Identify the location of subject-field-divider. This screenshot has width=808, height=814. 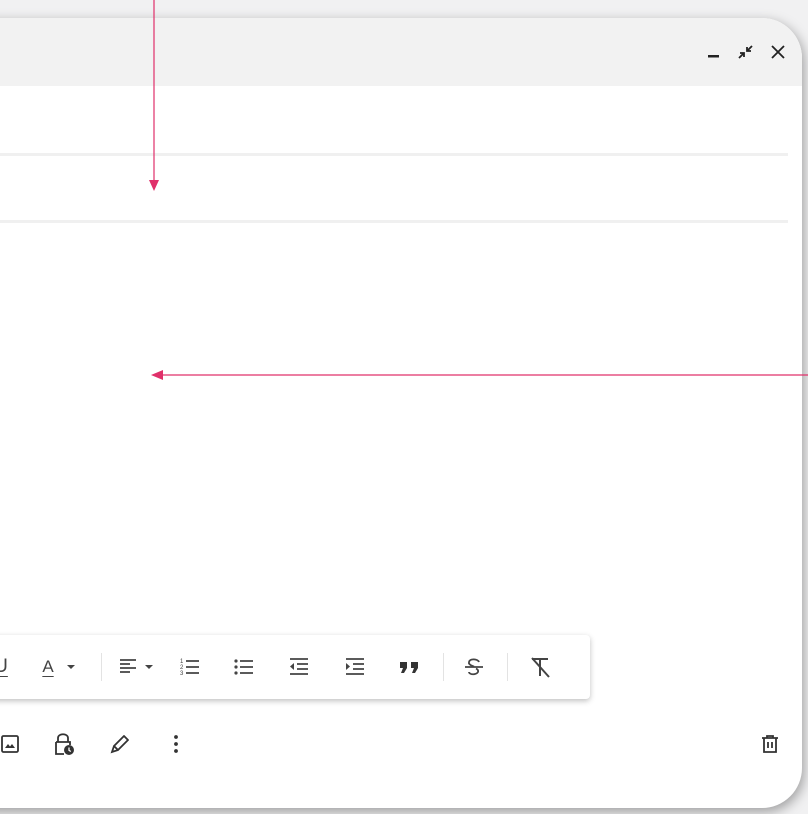
(394, 221).